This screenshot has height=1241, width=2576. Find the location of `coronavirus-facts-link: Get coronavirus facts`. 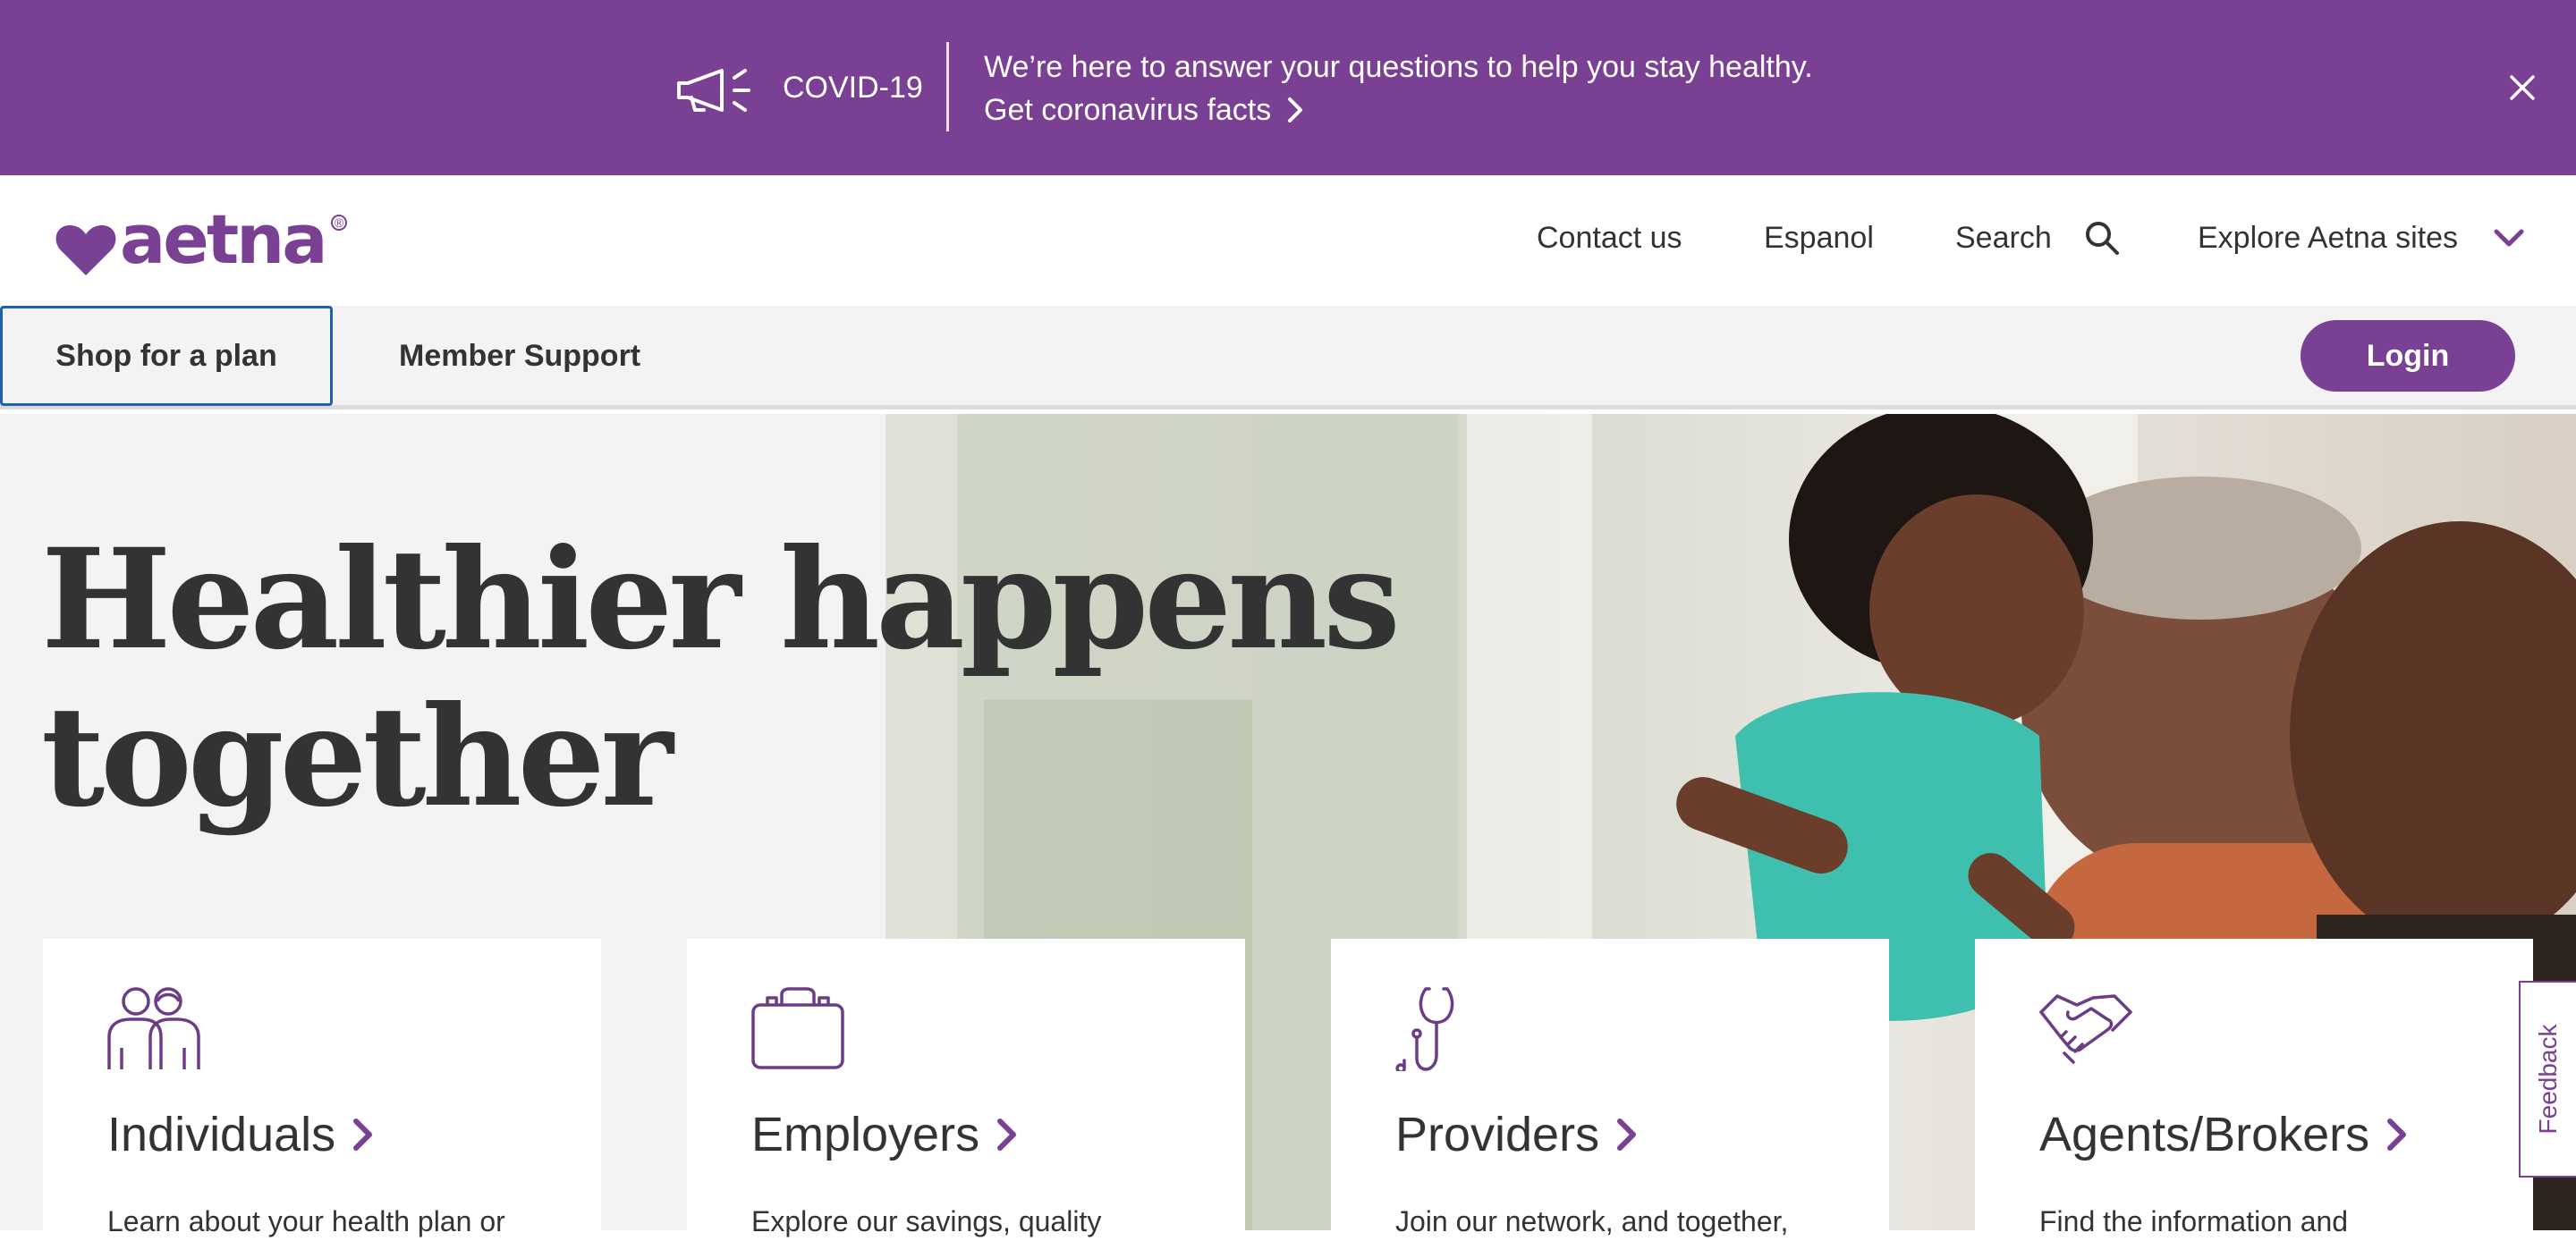

coronavirus-facts-link: Get coronavirus facts is located at coordinates (1143, 110).